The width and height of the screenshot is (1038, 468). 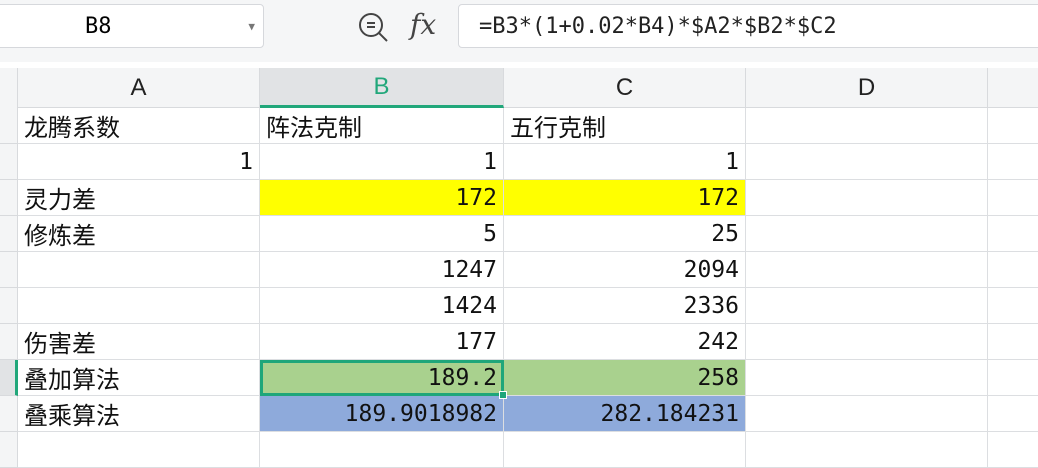 I want to click on cell-c7: 242, so click(x=625, y=342).